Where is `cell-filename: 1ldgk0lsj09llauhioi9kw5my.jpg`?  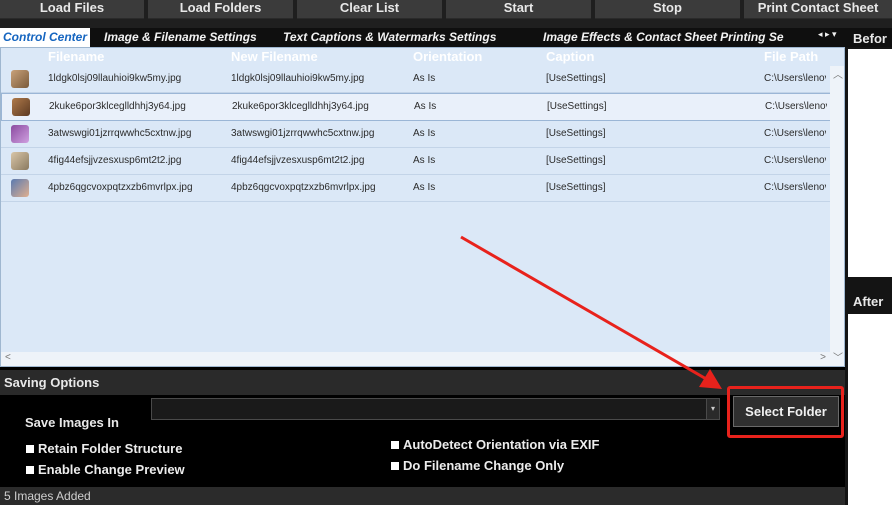
cell-filename: 1ldgk0lsj09llauhioi9kw5my.jpg is located at coordinates (115, 78).